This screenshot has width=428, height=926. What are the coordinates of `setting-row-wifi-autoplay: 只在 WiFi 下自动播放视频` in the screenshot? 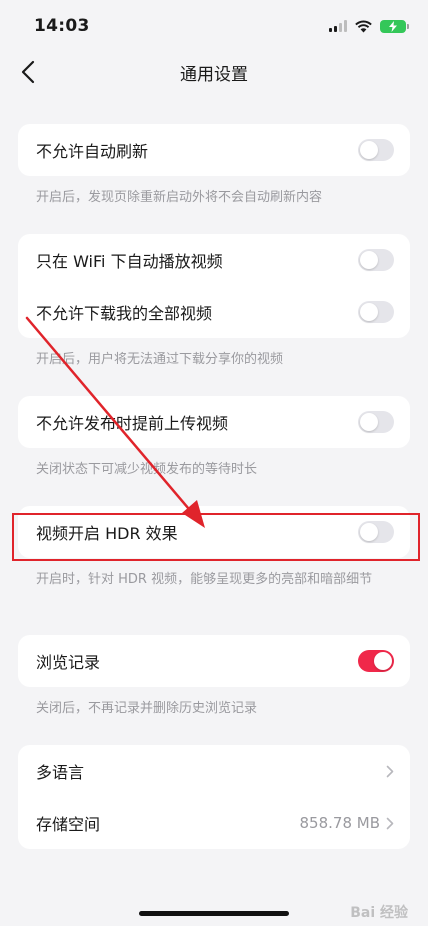 It's located at (214, 260).